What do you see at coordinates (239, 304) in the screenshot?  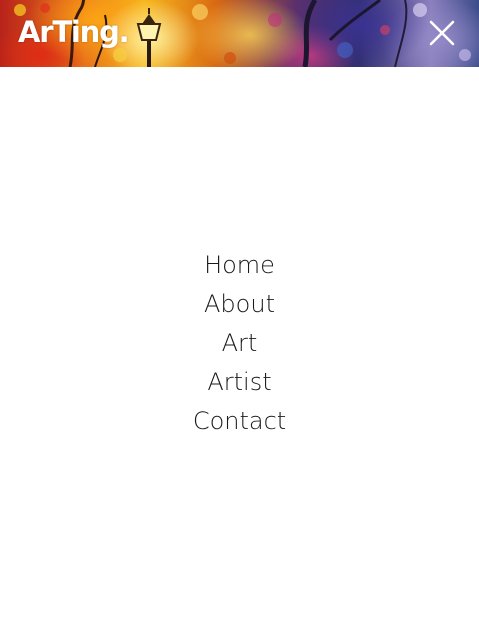 I see `nav-item-about: About` at bounding box center [239, 304].